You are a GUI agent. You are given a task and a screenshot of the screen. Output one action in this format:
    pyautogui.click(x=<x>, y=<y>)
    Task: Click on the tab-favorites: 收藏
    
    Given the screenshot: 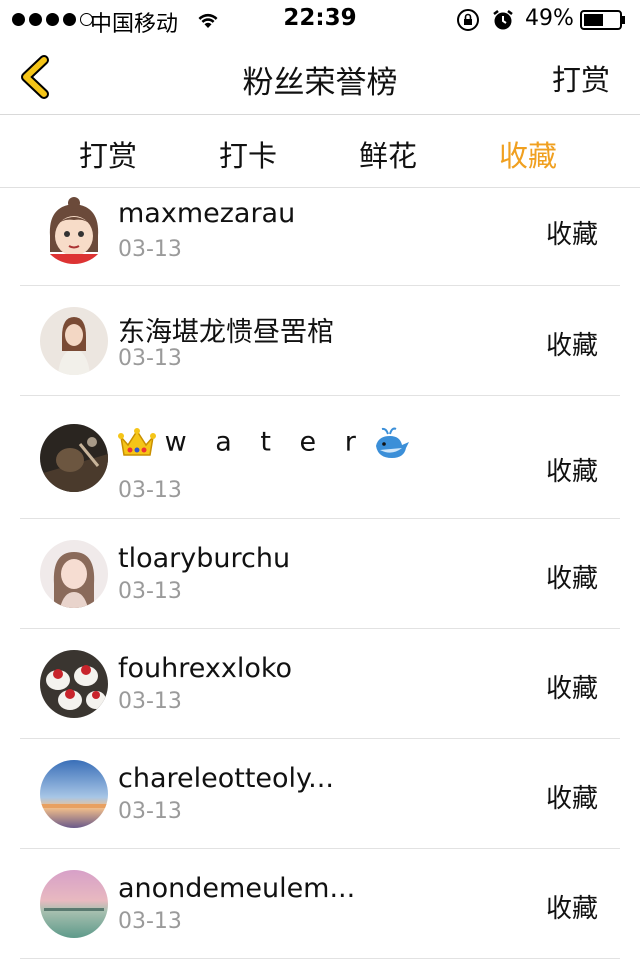 What is the action you would take?
    pyautogui.click(x=528, y=154)
    